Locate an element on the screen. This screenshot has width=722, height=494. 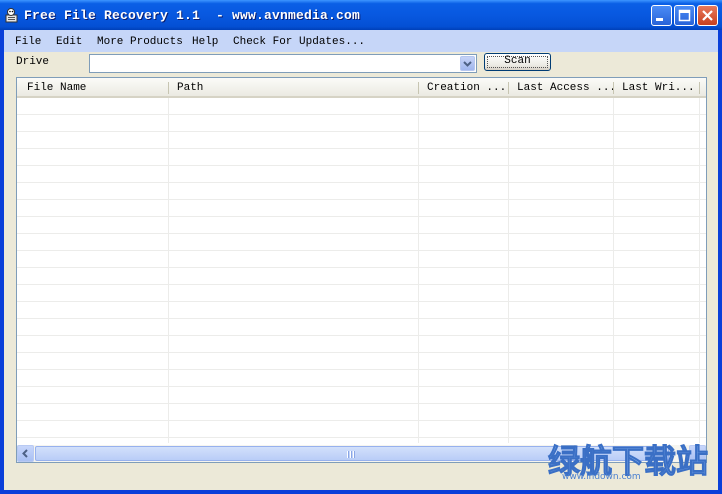
close-button is located at coordinates (707, 15).